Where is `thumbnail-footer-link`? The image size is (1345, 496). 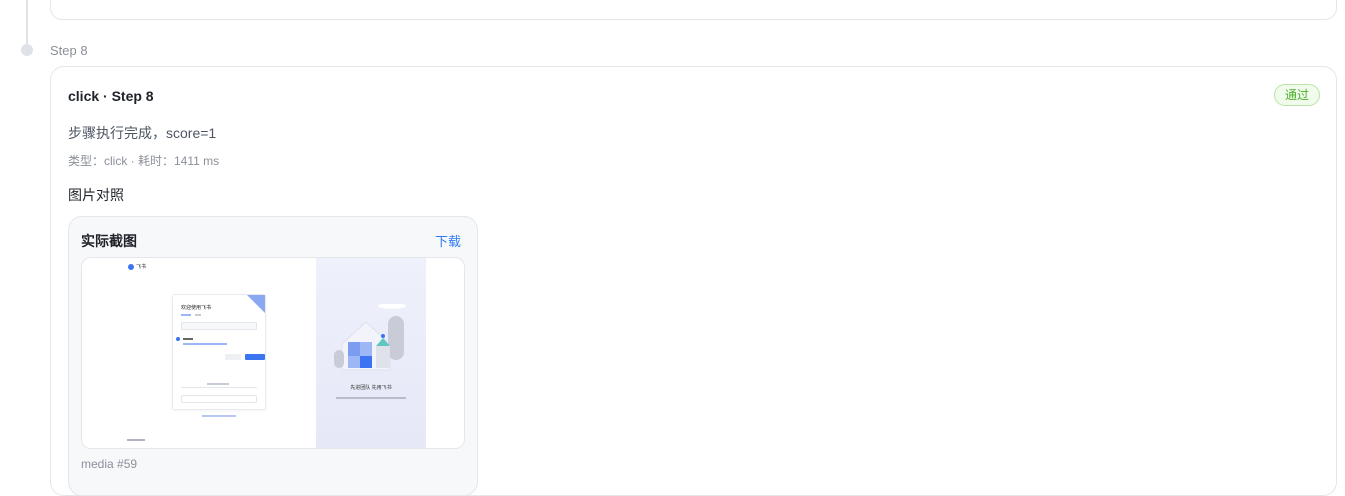 thumbnail-footer-link is located at coordinates (219, 416).